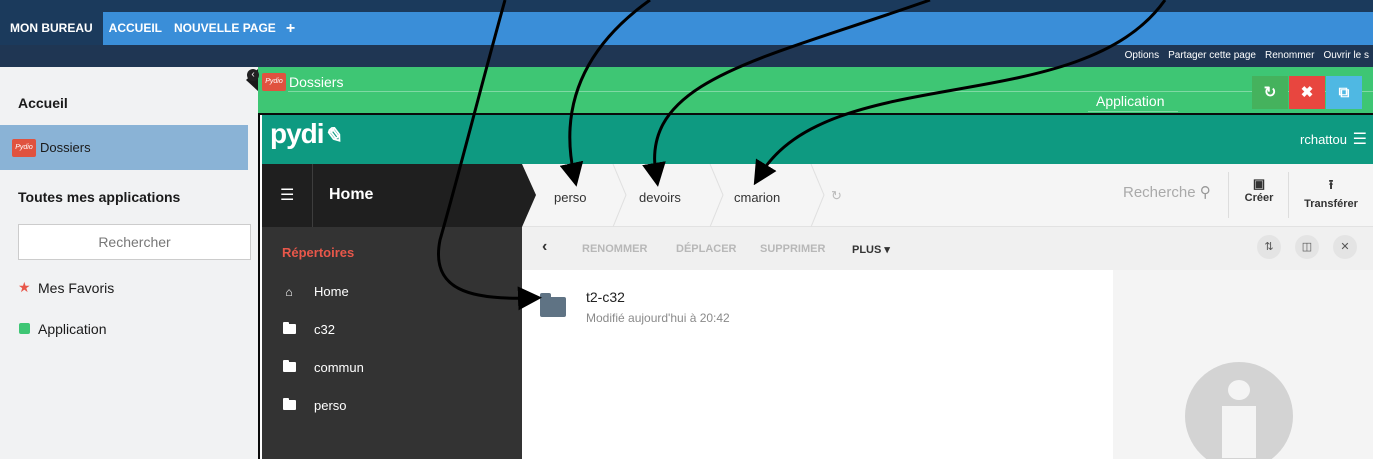  I want to click on nav-my-desk: MON BUREAU, so click(51, 28).